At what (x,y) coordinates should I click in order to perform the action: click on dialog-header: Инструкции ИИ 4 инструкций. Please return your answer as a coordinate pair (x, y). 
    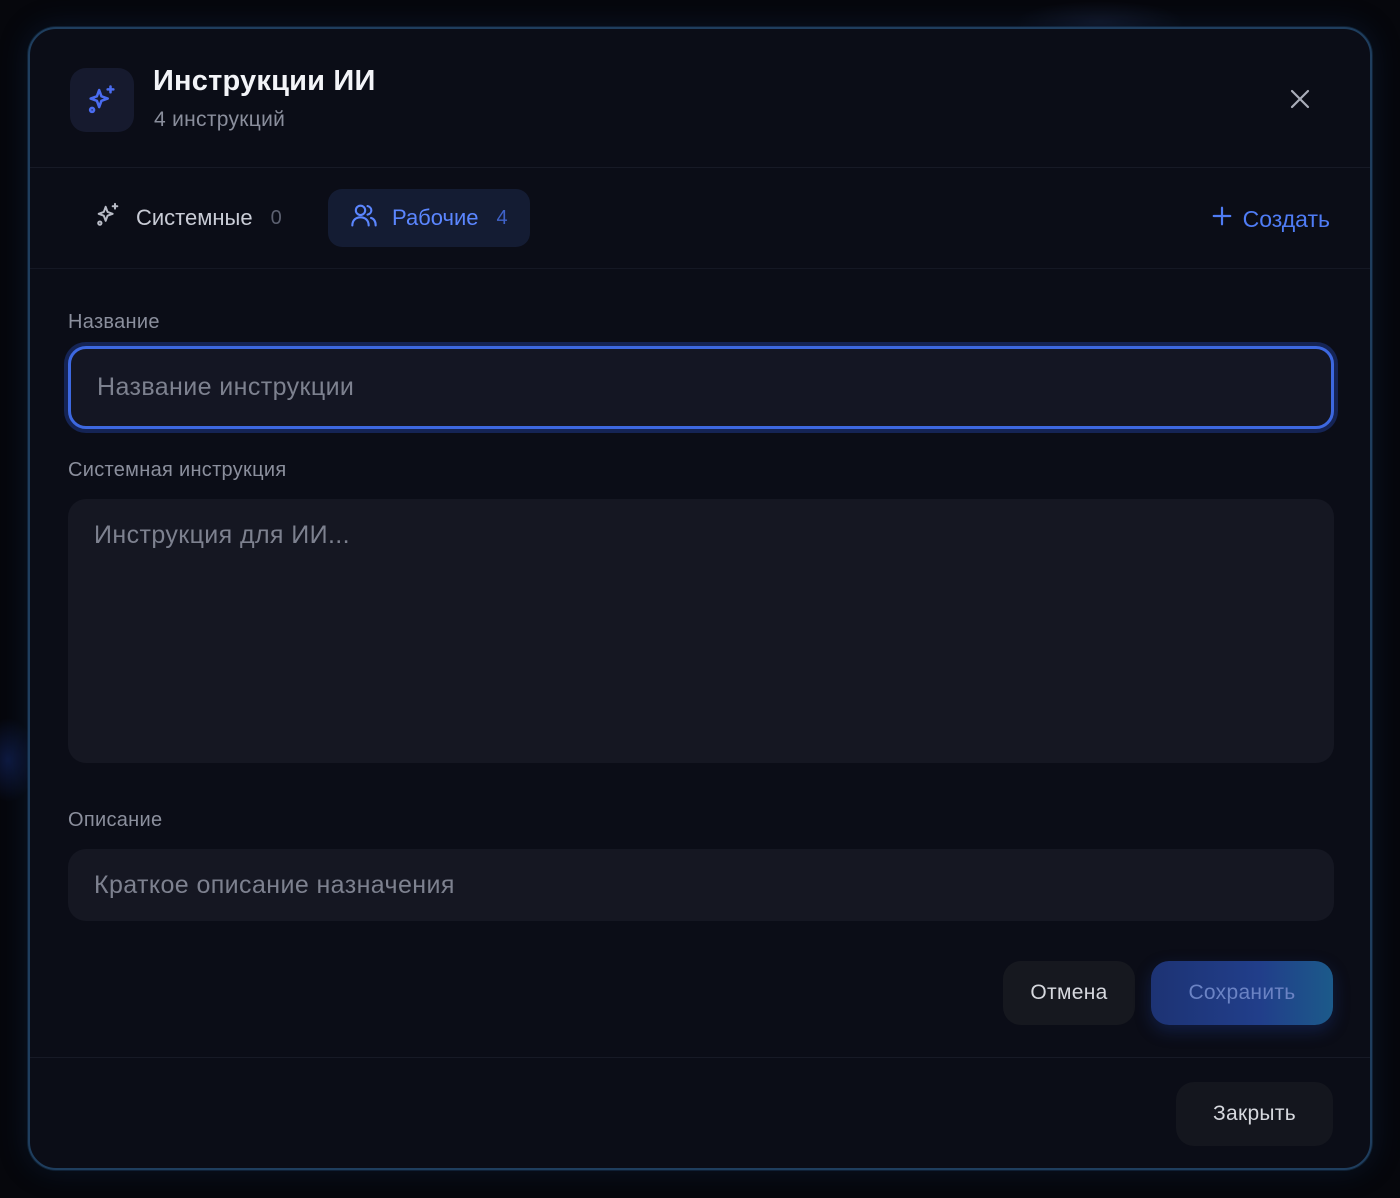
    Looking at the image, I should click on (700, 98).